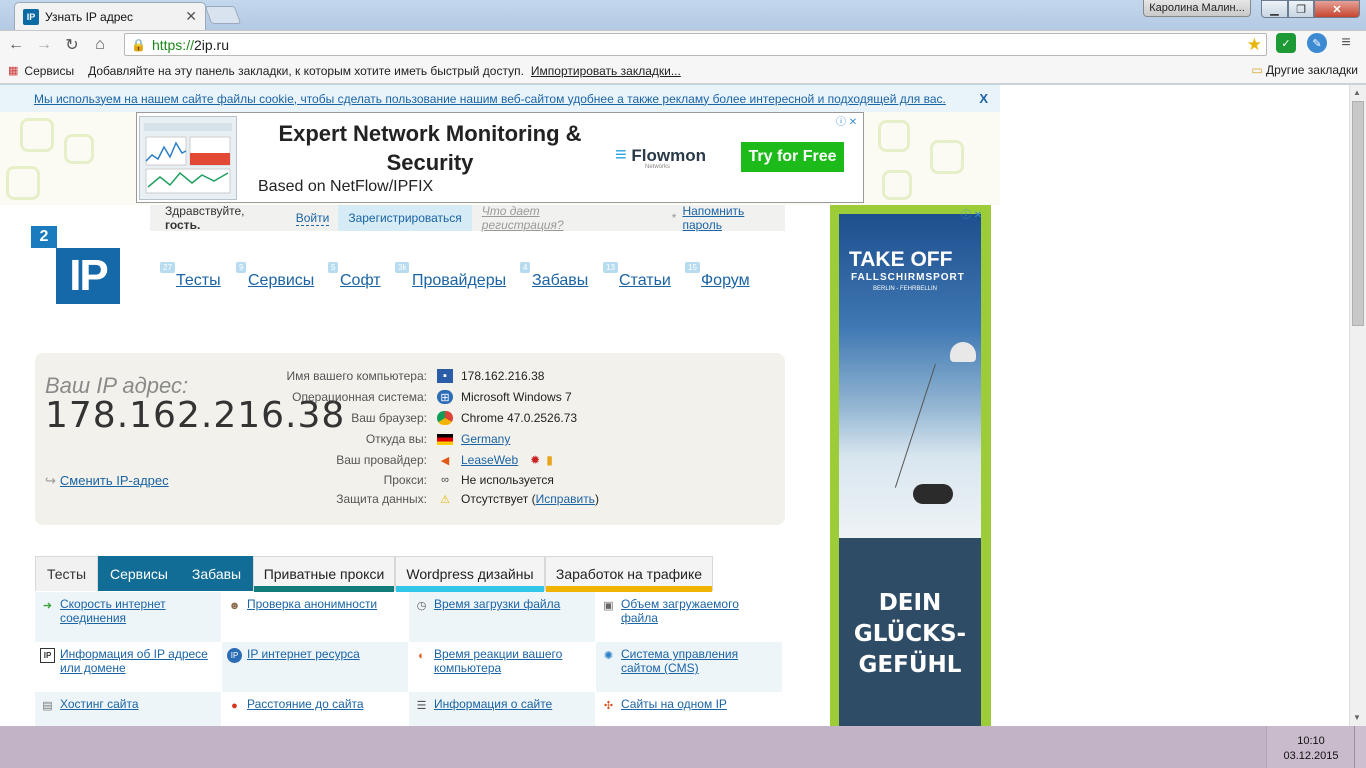  Describe the element at coordinates (216, 573) in the screenshot. I see `tab-fun: Забавы` at that location.